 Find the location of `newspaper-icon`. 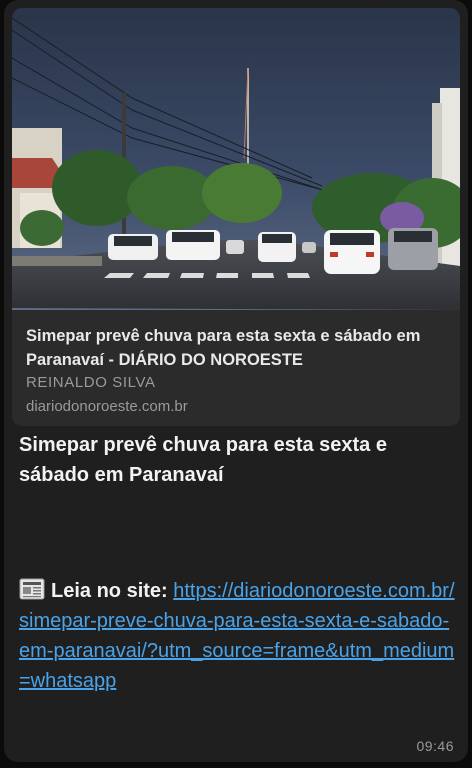

newspaper-icon is located at coordinates (32, 589).